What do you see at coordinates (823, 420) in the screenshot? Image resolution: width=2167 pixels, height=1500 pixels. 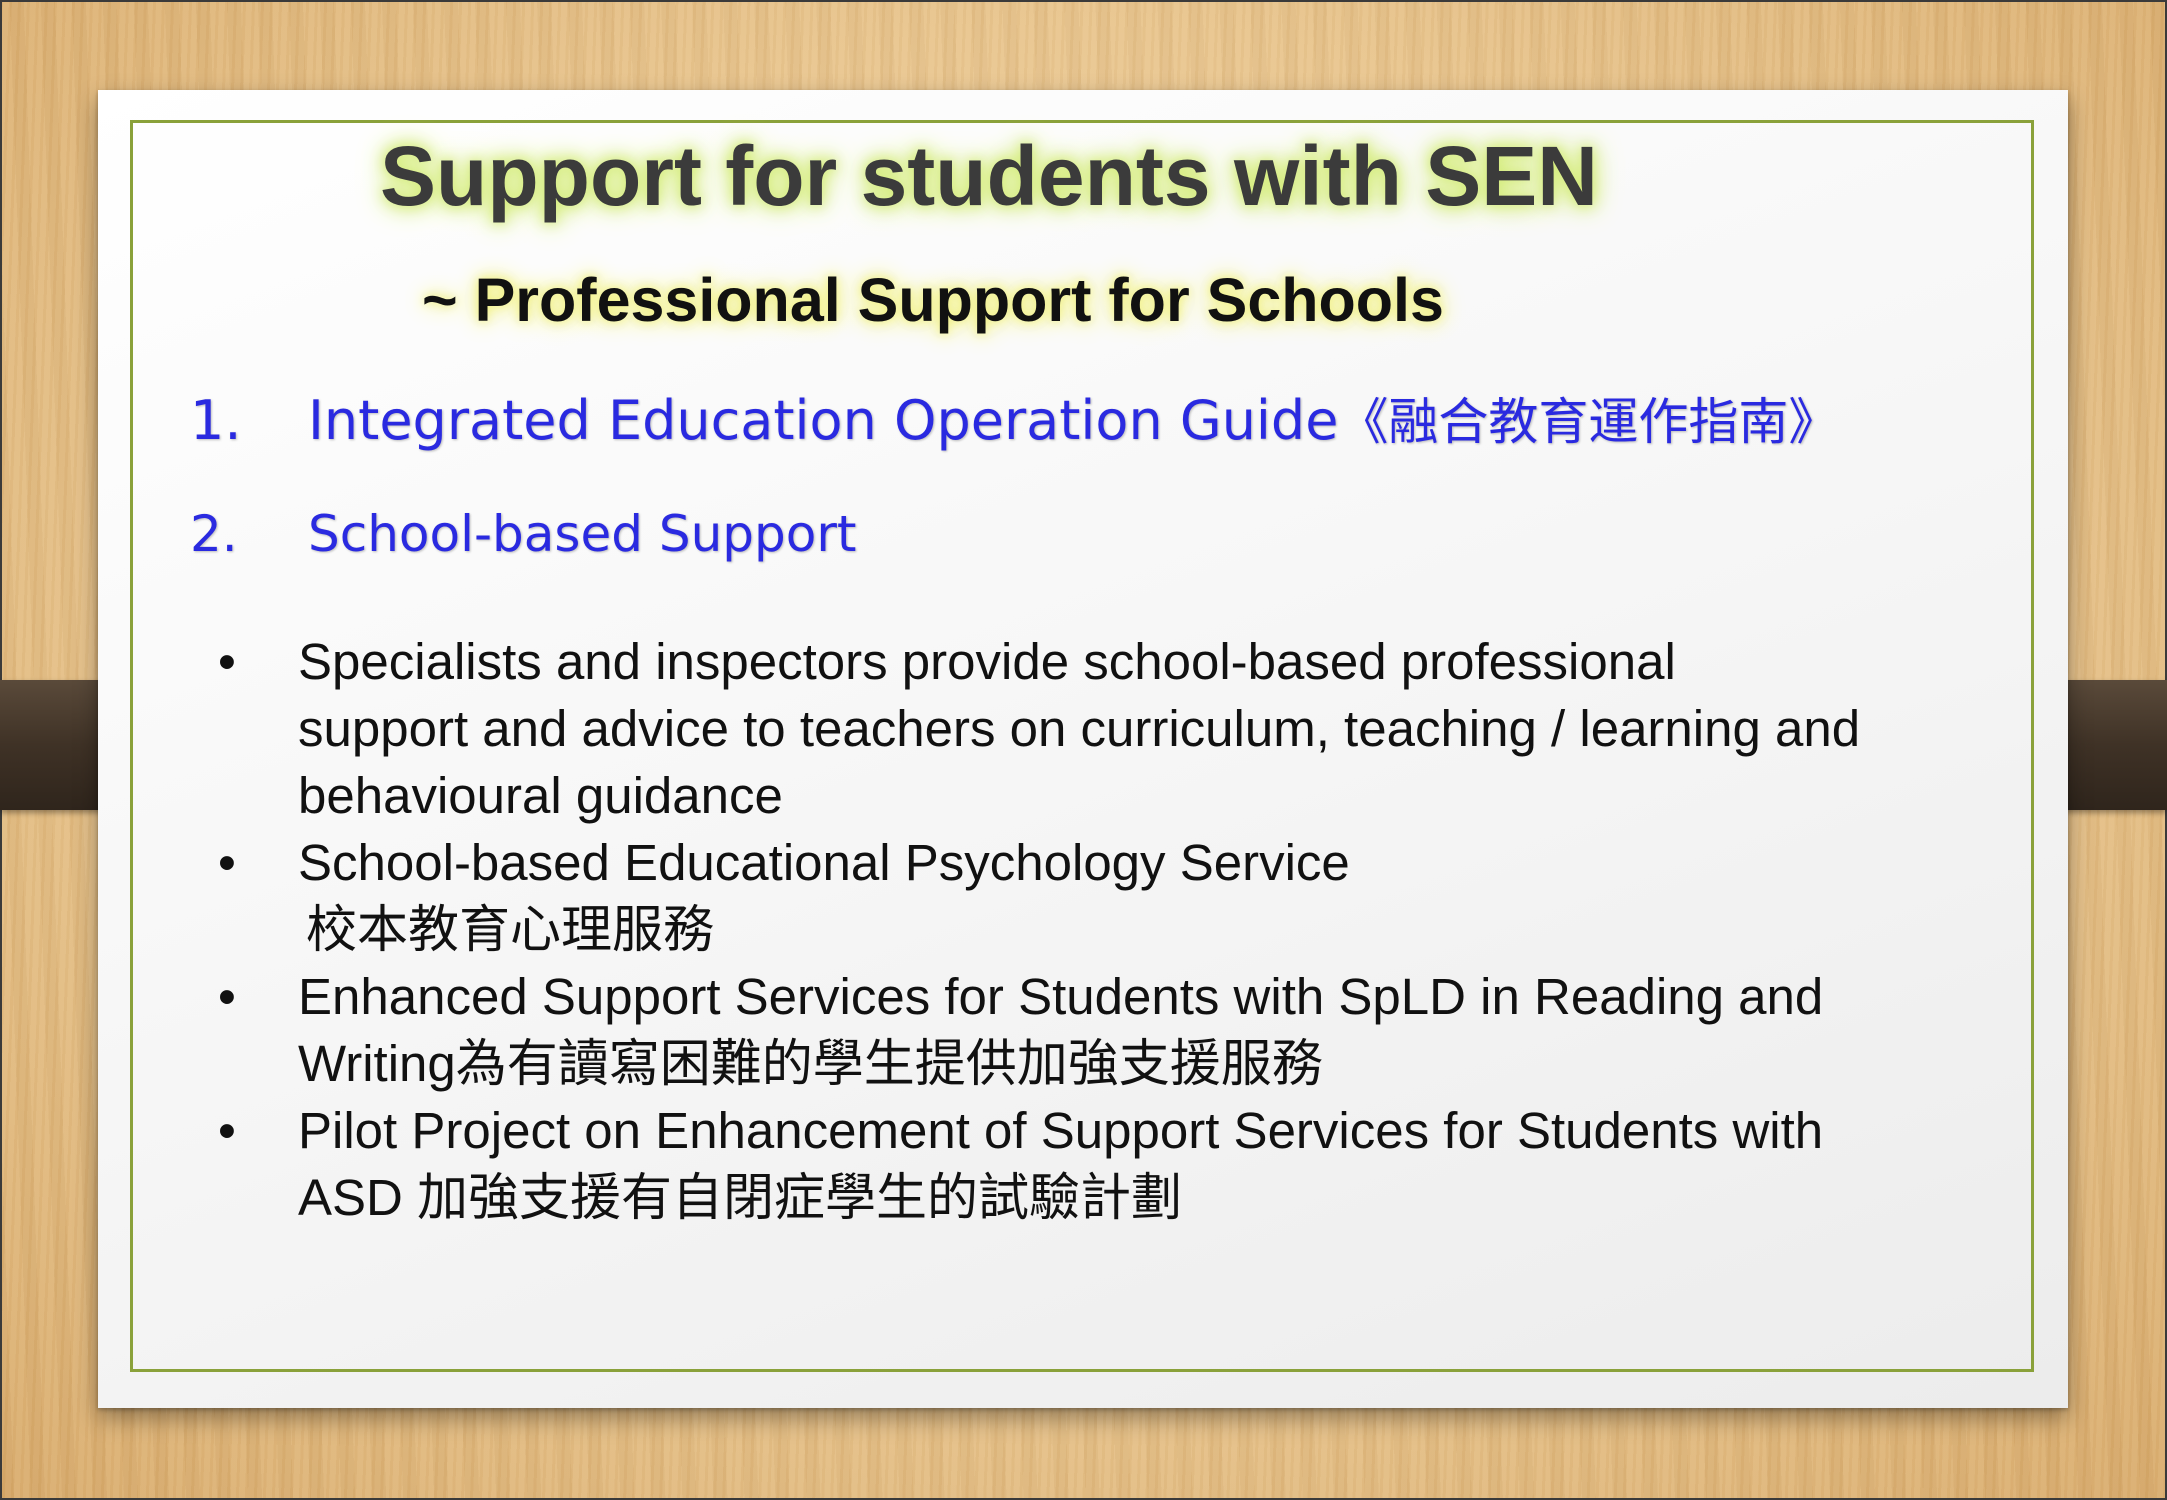 I see `numbered-item-1-text: Integrated Education Operation Guide` at bounding box center [823, 420].